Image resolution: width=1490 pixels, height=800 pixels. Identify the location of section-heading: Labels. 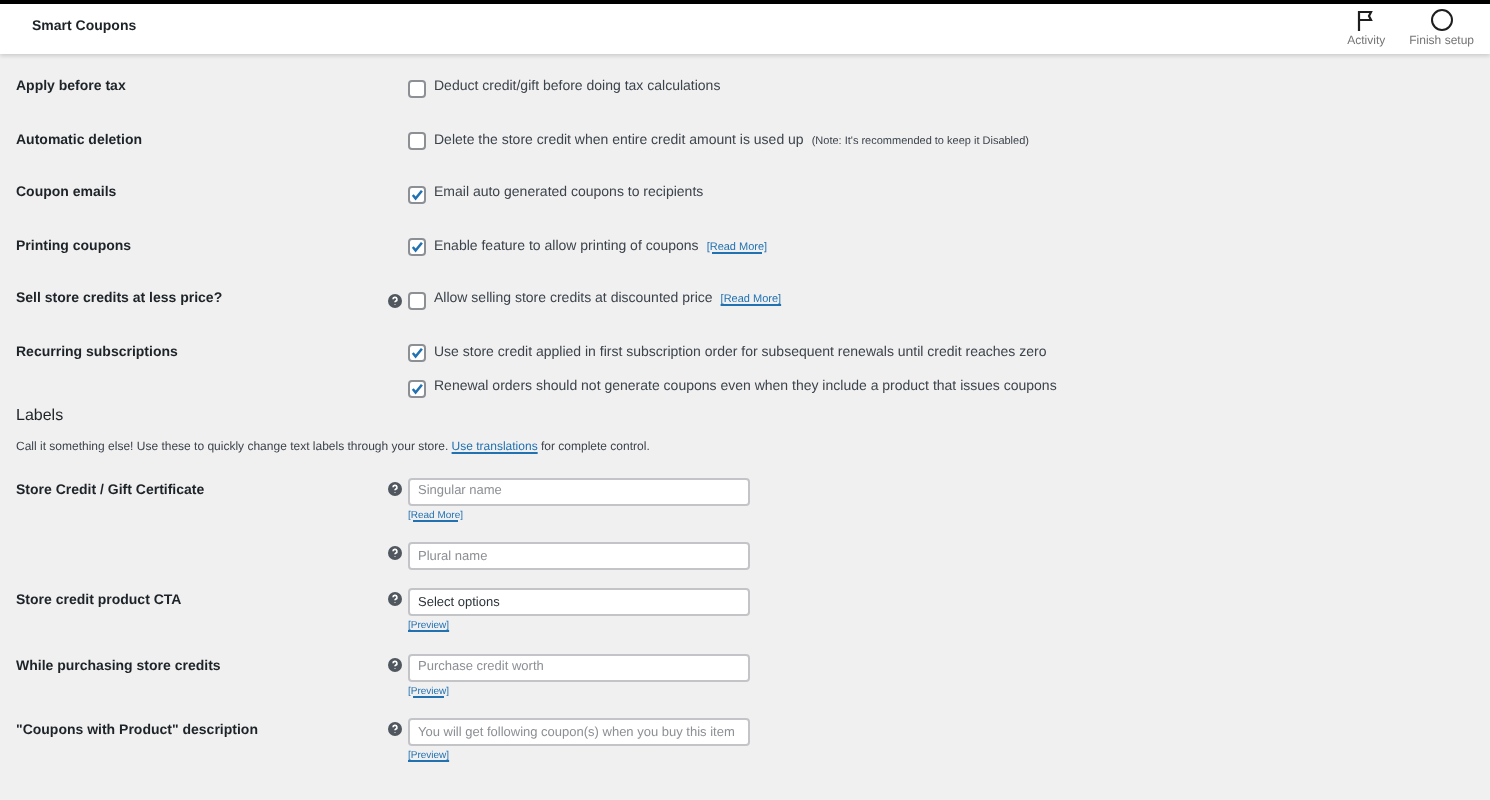
(41, 415).